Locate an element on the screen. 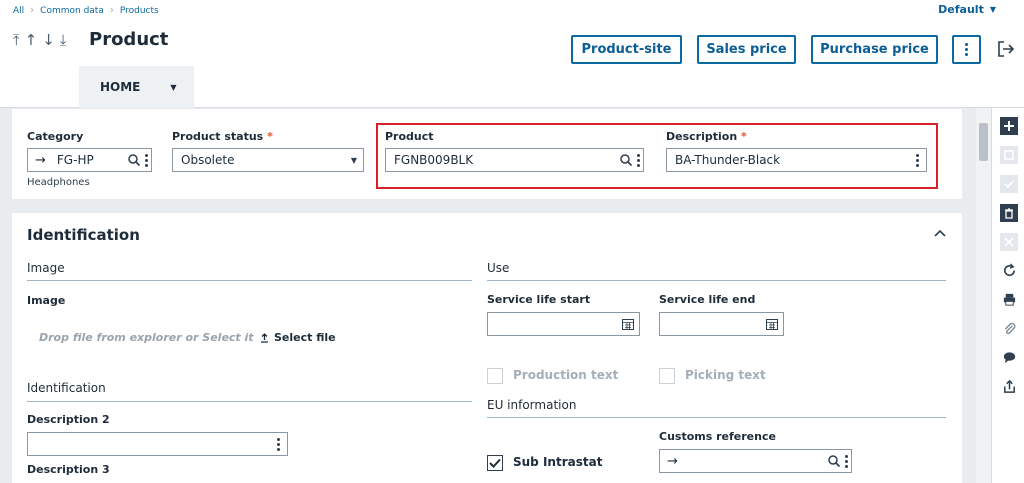 The image size is (1024, 483). product-status-select: Obsolete ▼ is located at coordinates (268, 160).